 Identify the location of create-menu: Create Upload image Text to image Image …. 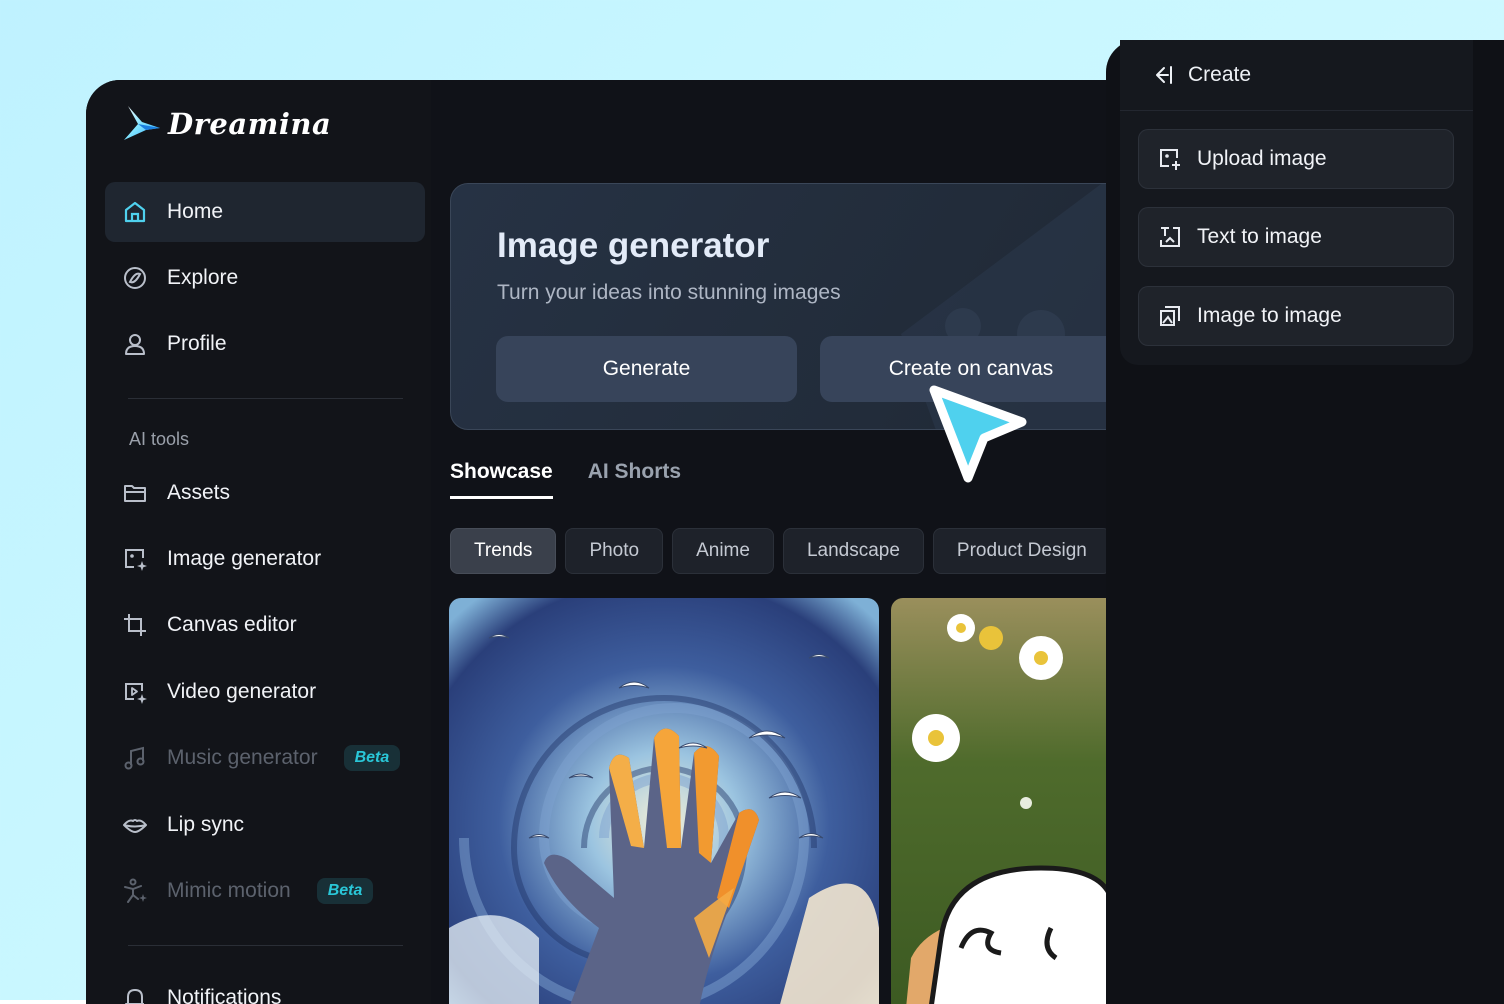
(1296, 202).